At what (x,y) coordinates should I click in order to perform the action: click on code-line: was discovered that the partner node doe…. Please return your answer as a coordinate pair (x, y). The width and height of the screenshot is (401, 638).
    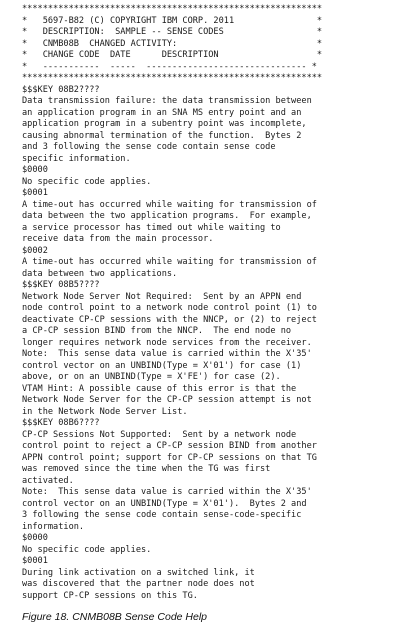
    Looking at the image, I should click on (138, 584).